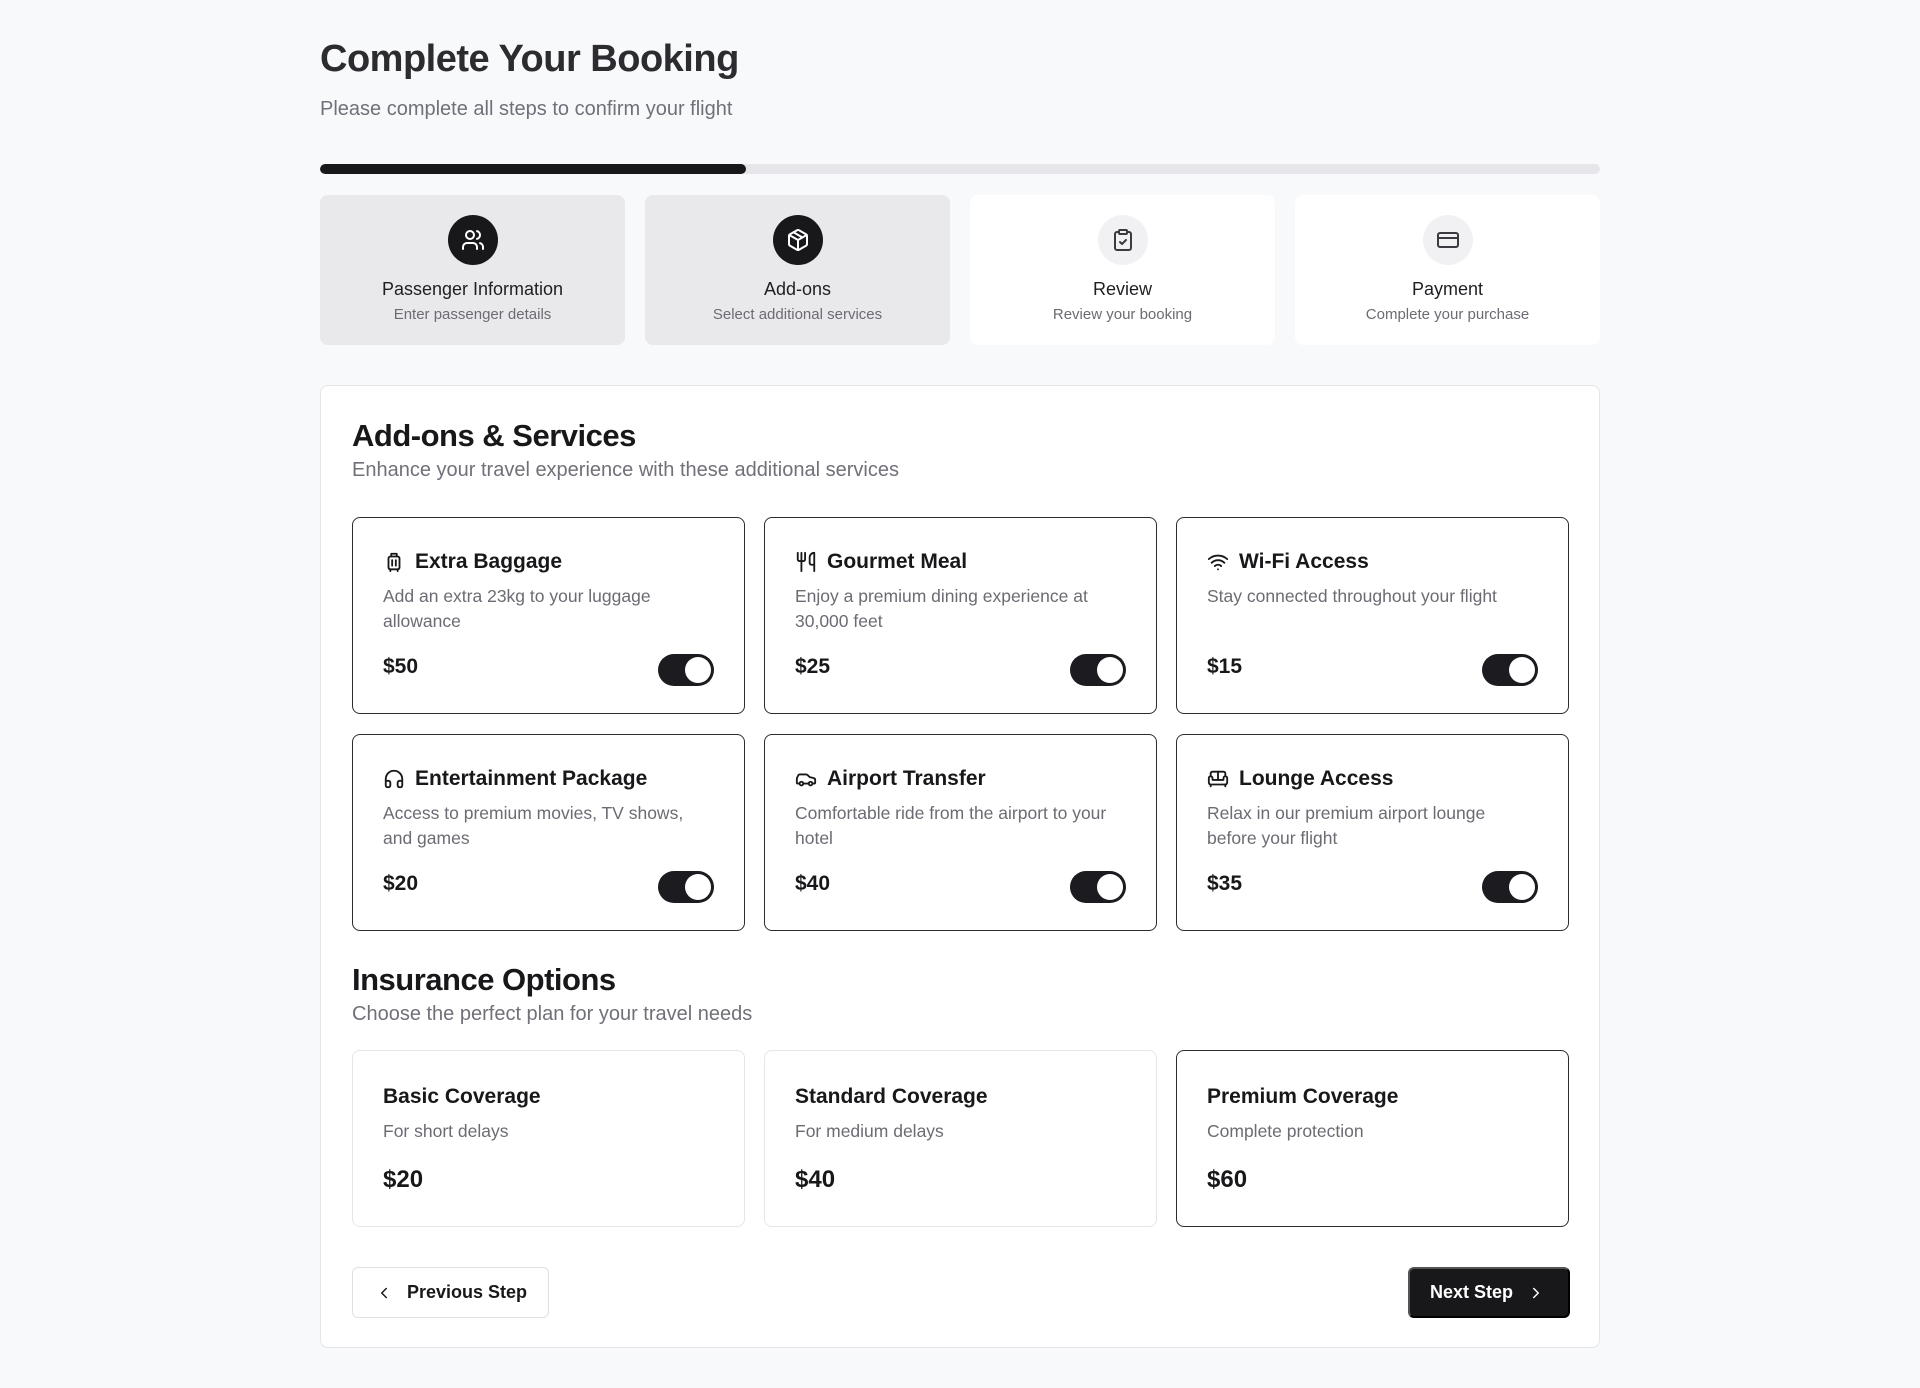  Describe the element at coordinates (403, 1179) in the screenshot. I see `insurance-price: $20` at that location.